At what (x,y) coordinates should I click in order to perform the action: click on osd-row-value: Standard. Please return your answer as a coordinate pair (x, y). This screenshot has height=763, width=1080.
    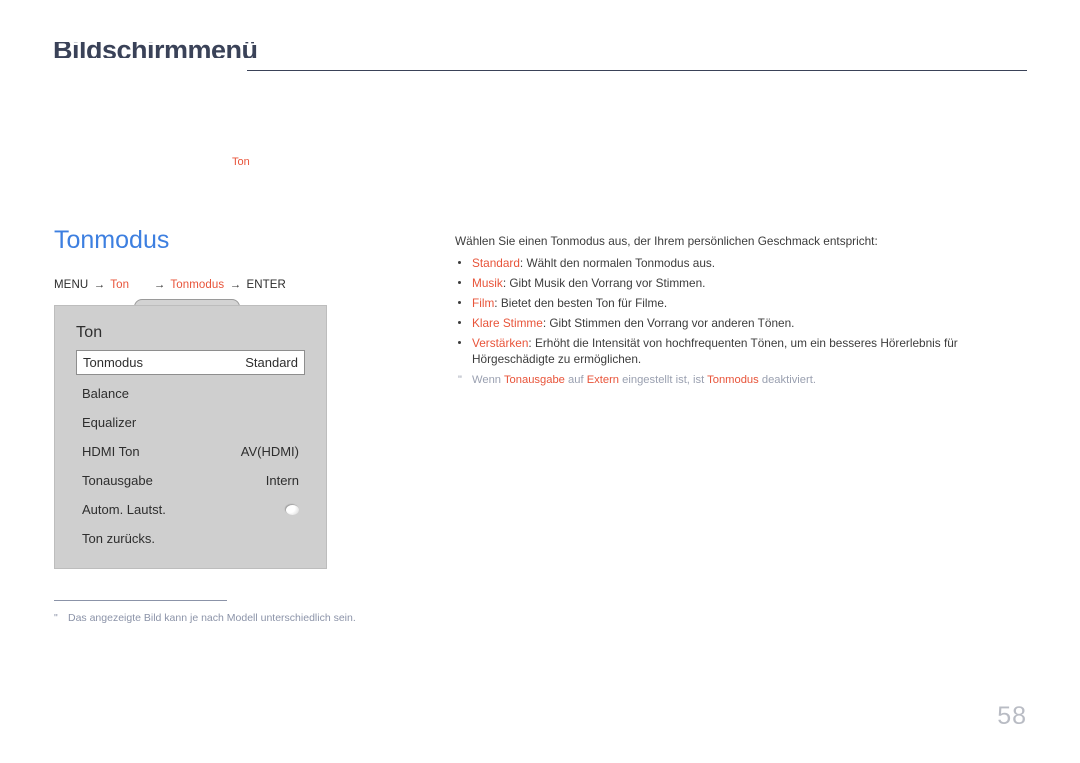
    Looking at the image, I should click on (271, 362).